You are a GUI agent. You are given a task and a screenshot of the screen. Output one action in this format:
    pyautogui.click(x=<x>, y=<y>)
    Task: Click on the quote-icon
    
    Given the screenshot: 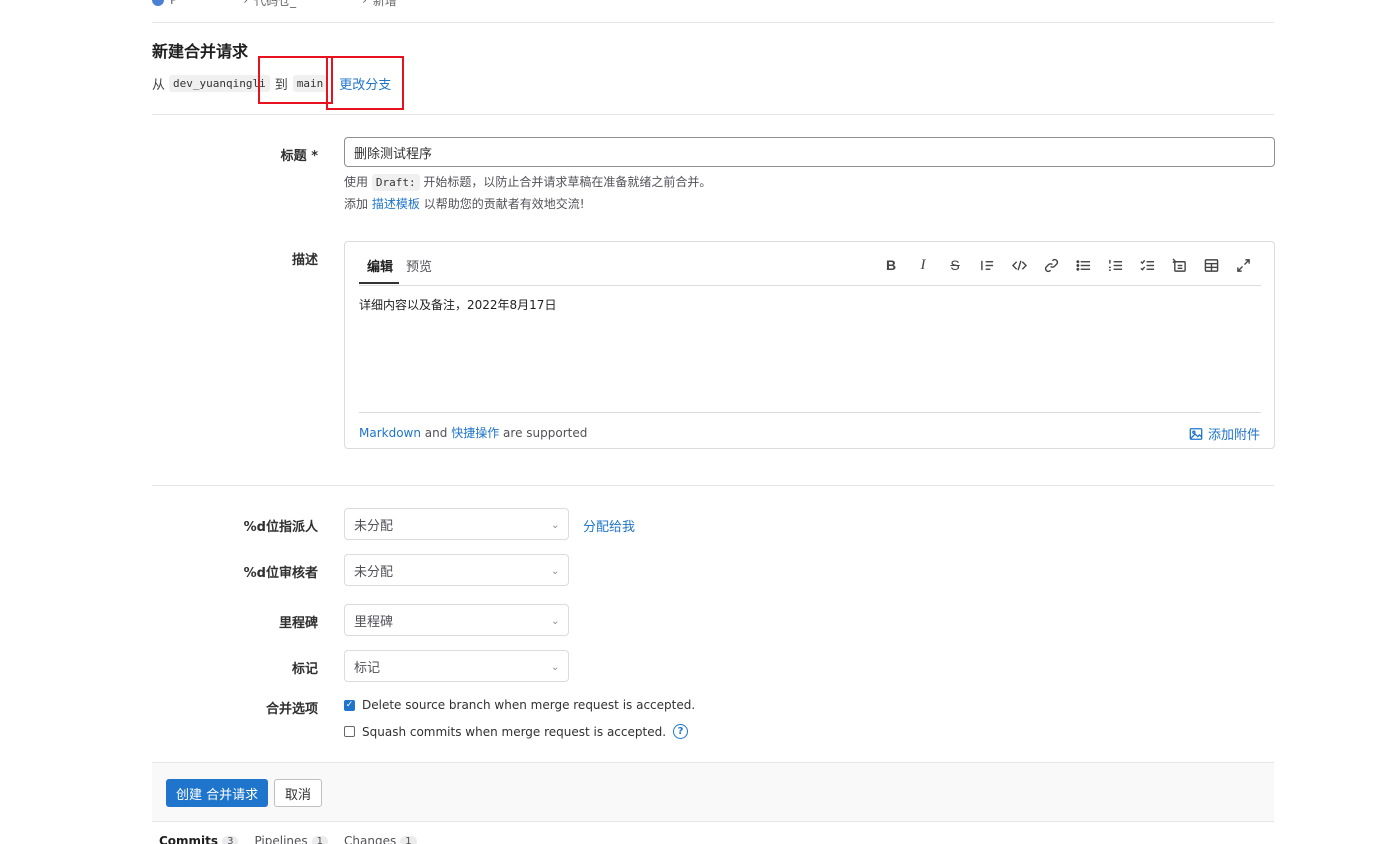 What is the action you would take?
    pyautogui.click(x=987, y=265)
    